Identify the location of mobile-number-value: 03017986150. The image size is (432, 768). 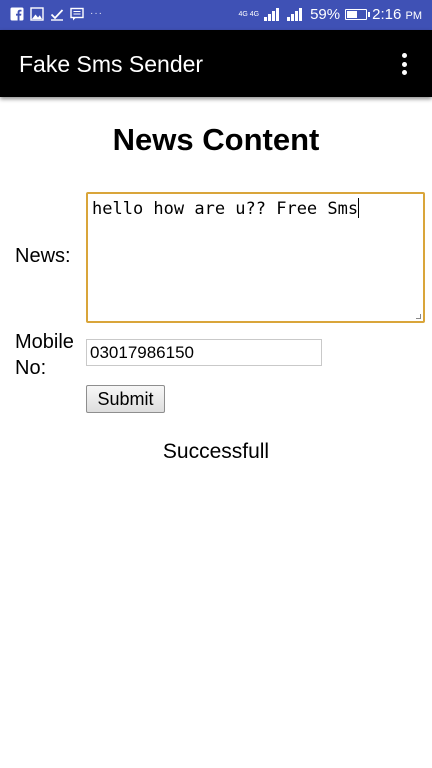
(142, 352).